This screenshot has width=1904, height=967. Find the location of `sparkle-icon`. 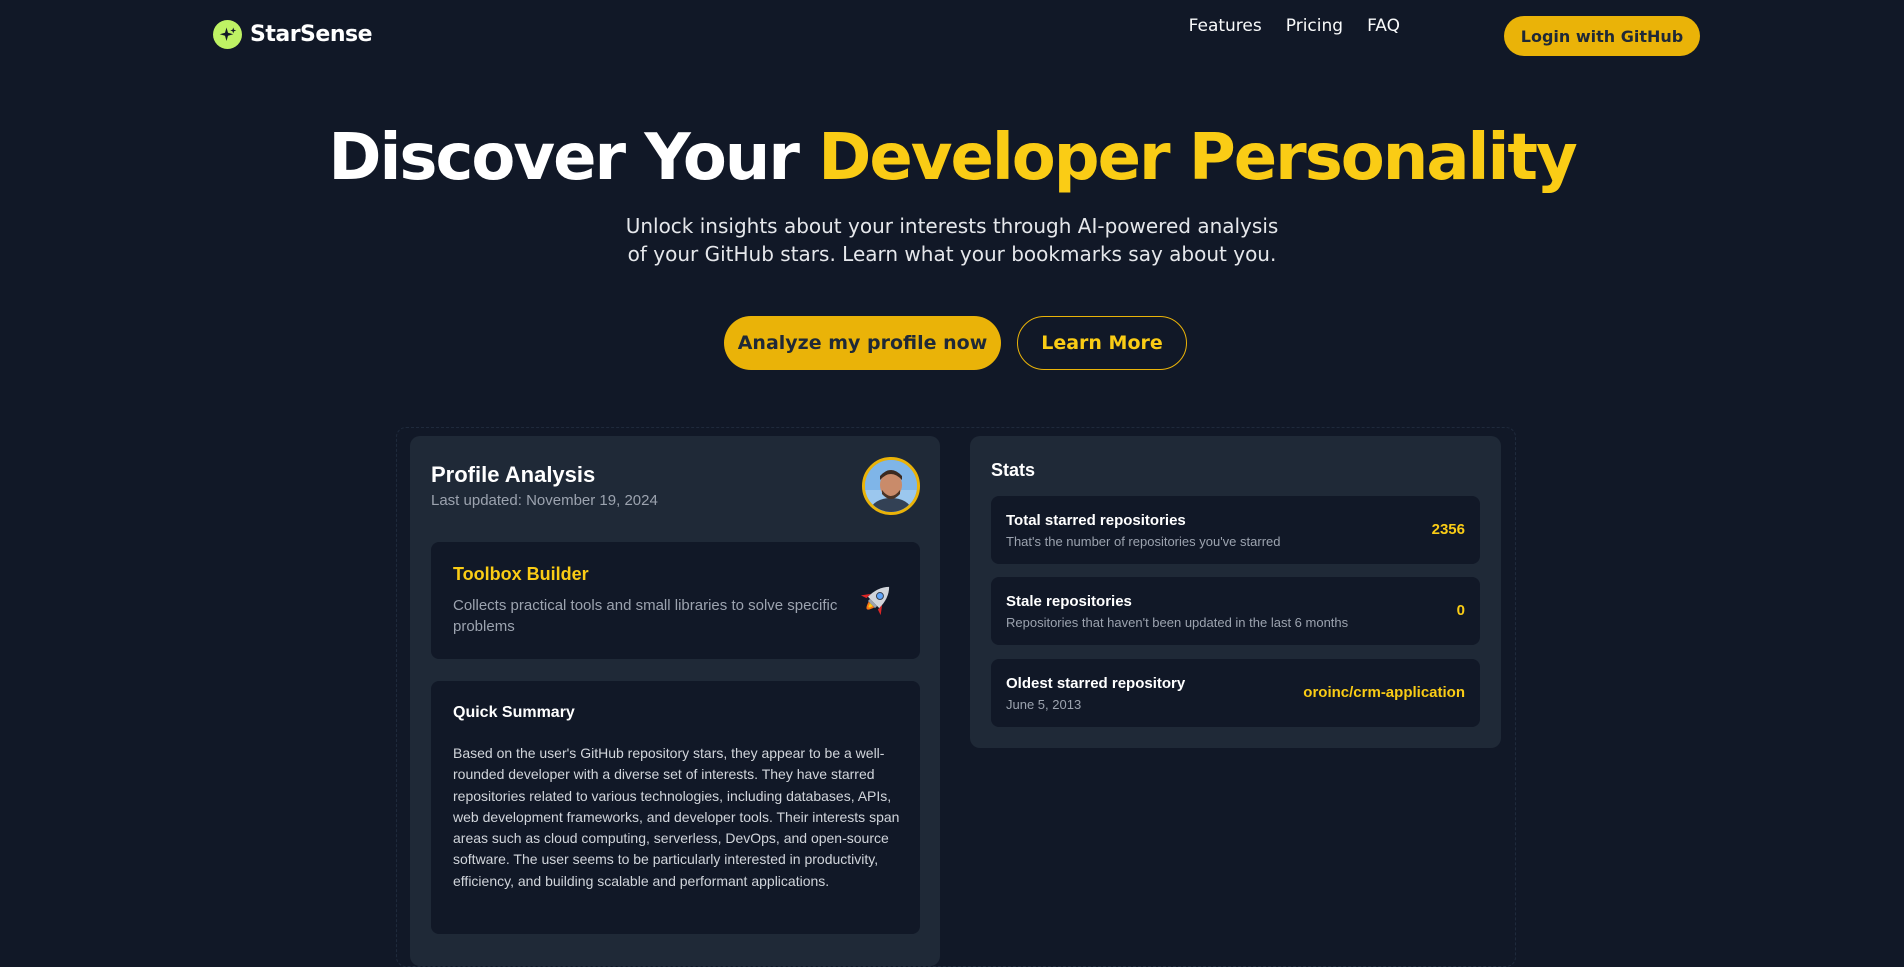

sparkle-icon is located at coordinates (227, 34).